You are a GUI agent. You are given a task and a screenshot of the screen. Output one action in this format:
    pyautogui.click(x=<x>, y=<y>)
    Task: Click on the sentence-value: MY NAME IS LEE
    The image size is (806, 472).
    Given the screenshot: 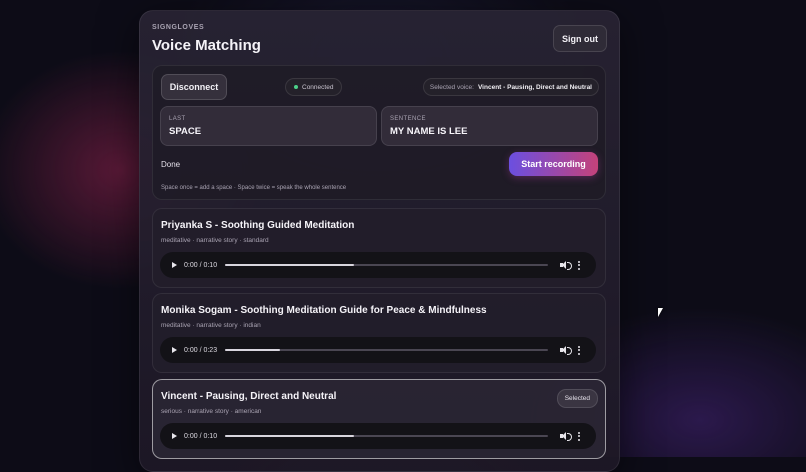 What is the action you would take?
    pyautogui.click(x=429, y=131)
    